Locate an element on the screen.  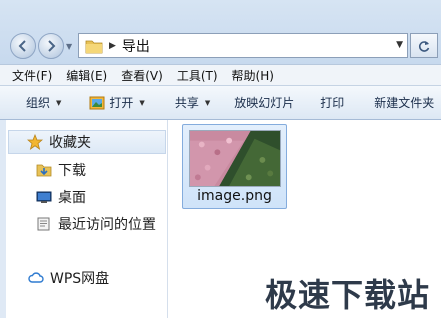
menu-help: 帮助(H) is located at coordinates (253, 75).